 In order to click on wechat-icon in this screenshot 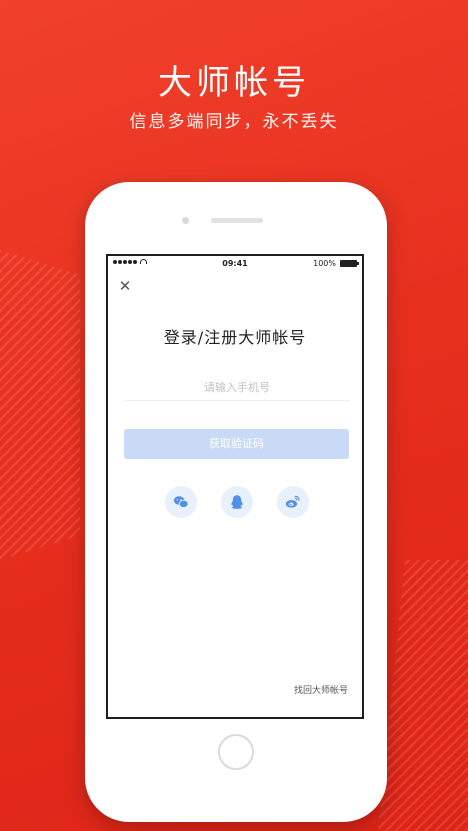, I will do `click(181, 502)`.